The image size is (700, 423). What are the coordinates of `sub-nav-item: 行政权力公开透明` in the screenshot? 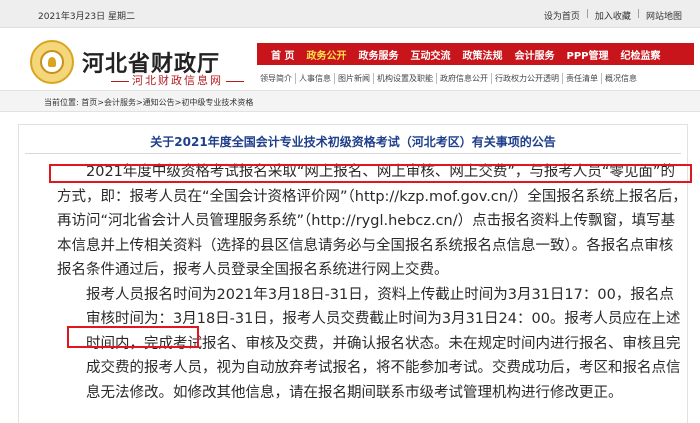 It's located at (527, 78).